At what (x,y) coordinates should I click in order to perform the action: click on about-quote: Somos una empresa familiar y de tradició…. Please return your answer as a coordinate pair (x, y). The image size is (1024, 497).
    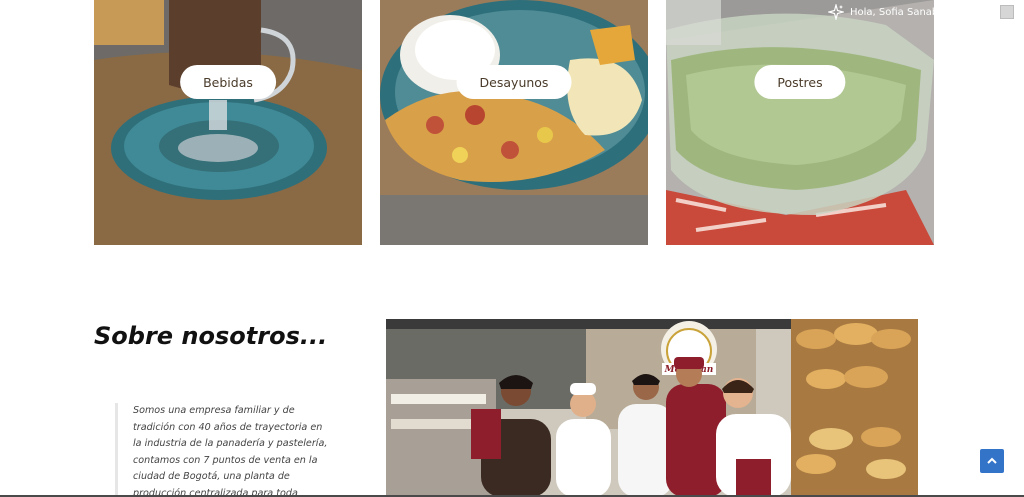
    Looking at the image, I should click on (222, 450).